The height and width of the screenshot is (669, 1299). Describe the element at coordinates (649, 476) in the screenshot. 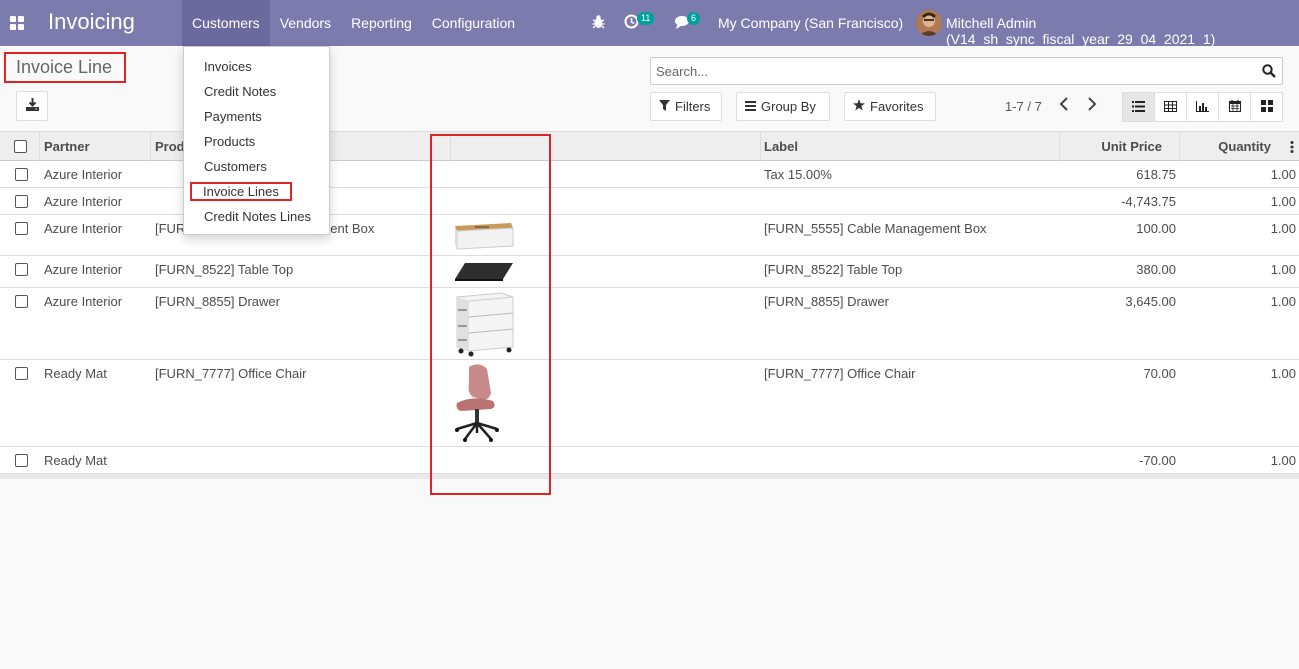

I see `table-footer` at that location.